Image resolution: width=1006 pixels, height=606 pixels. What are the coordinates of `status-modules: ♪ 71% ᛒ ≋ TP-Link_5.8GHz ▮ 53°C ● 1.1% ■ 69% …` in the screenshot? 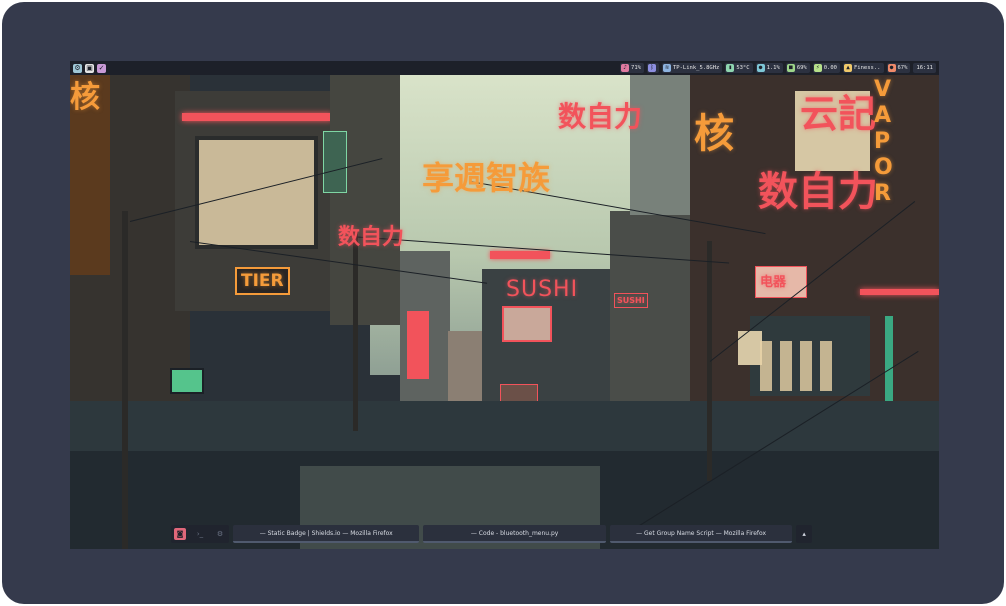 It's located at (779, 68).